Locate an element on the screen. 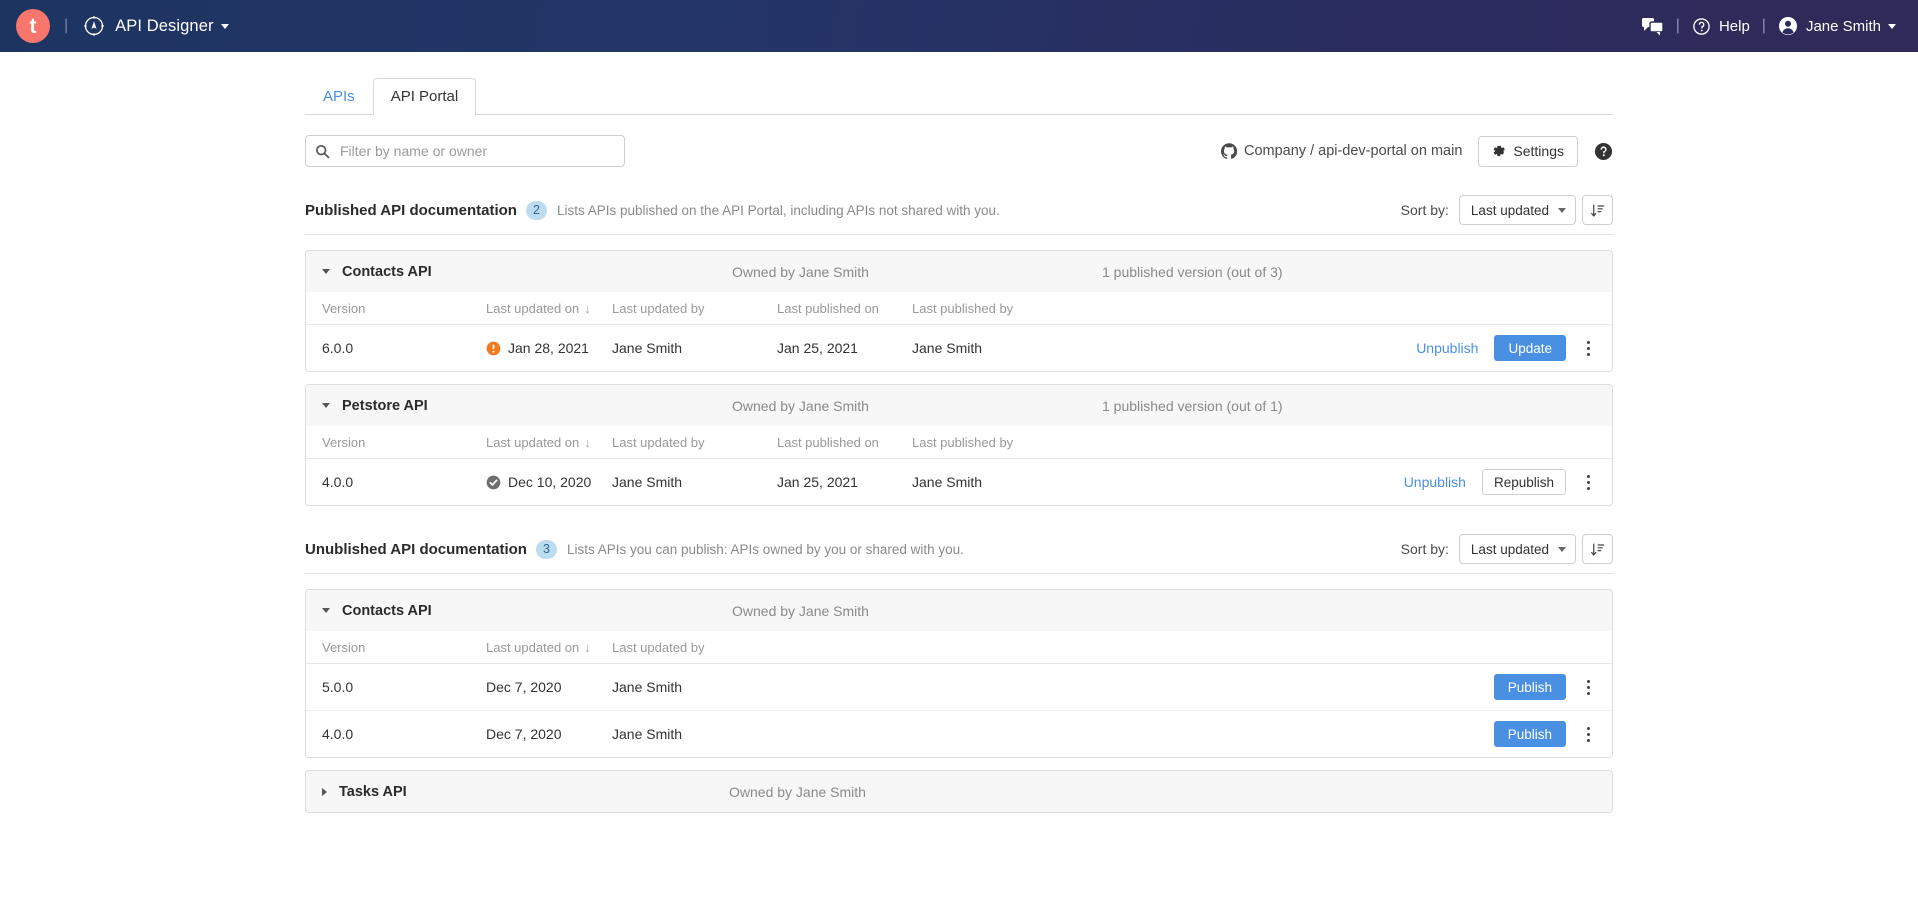 This screenshot has width=1918, height=902. search-box is located at coordinates (465, 151).